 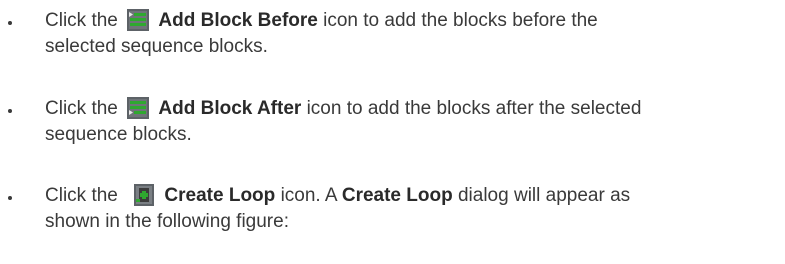 What do you see at coordinates (138, 108) in the screenshot?
I see `add-block-after-icon` at bounding box center [138, 108].